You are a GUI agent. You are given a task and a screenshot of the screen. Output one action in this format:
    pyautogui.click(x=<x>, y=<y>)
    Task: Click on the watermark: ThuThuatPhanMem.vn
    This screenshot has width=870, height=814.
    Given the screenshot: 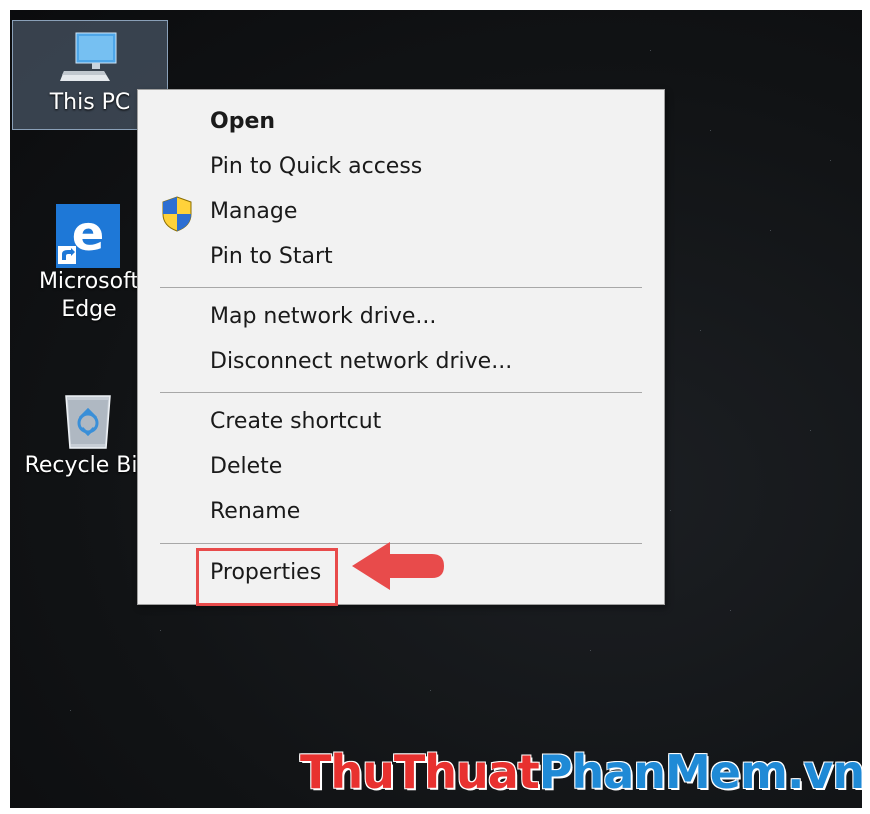 What is the action you would take?
    pyautogui.click(x=581, y=772)
    